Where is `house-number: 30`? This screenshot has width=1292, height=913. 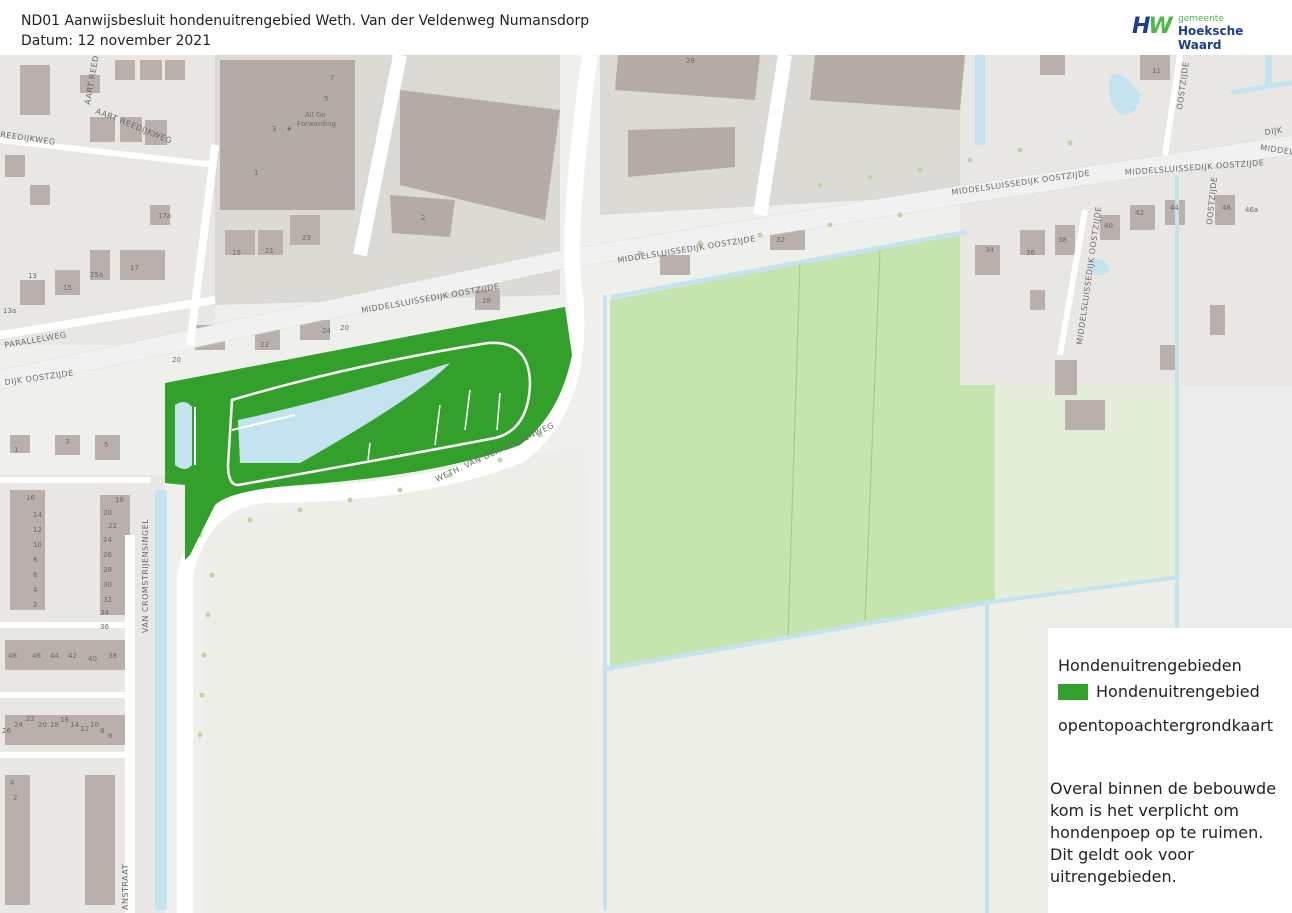 house-number: 30 is located at coordinates (107, 585).